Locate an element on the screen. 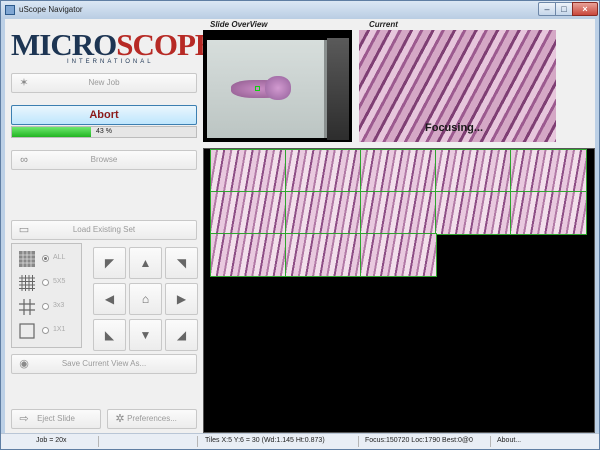 Image resolution: width=600 pixels, height=450 pixels. tissue-section-lobe is located at coordinates (278, 88).